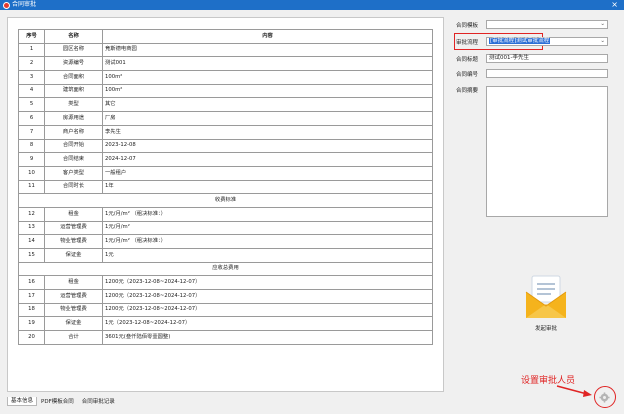  Describe the element at coordinates (6, 5) in the screenshot. I see `app-icon` at that location.